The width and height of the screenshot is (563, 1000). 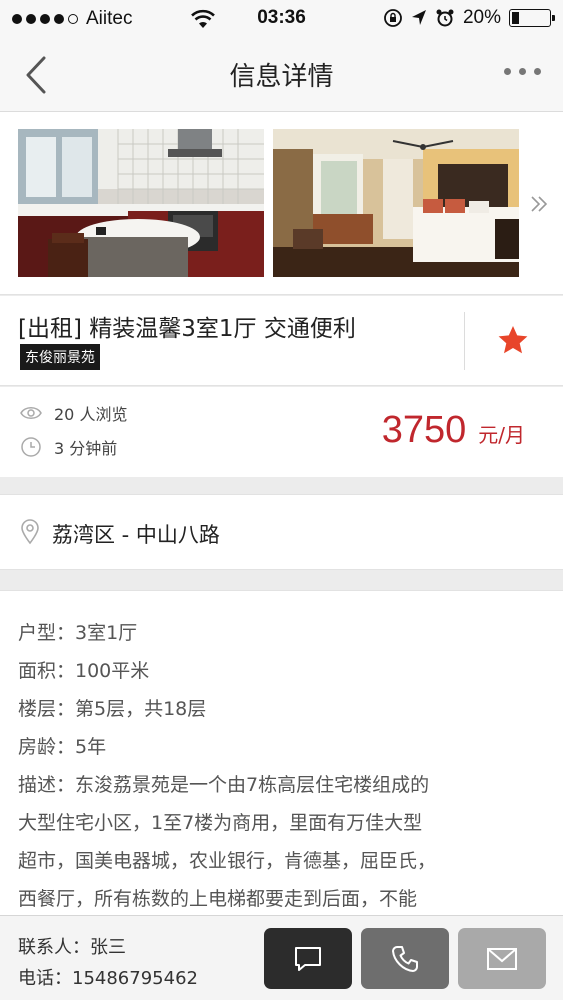 What do you see at coordinates (464, 341) in the screenshot?
I see `divider` at bounding box center [464, 341].